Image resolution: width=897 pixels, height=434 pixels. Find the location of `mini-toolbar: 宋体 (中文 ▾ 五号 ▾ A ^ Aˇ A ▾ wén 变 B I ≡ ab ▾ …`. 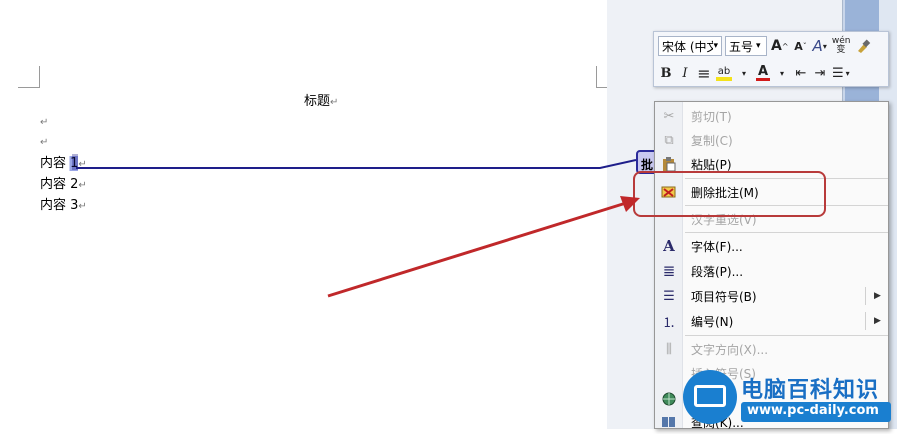

mini-toolbar: 宋体 (中文 ▾ 五号 ▾ A ^ Aˇ A ▾ wén 变 B I ≡ ab ▾ … is located at coordinates (771, 59).